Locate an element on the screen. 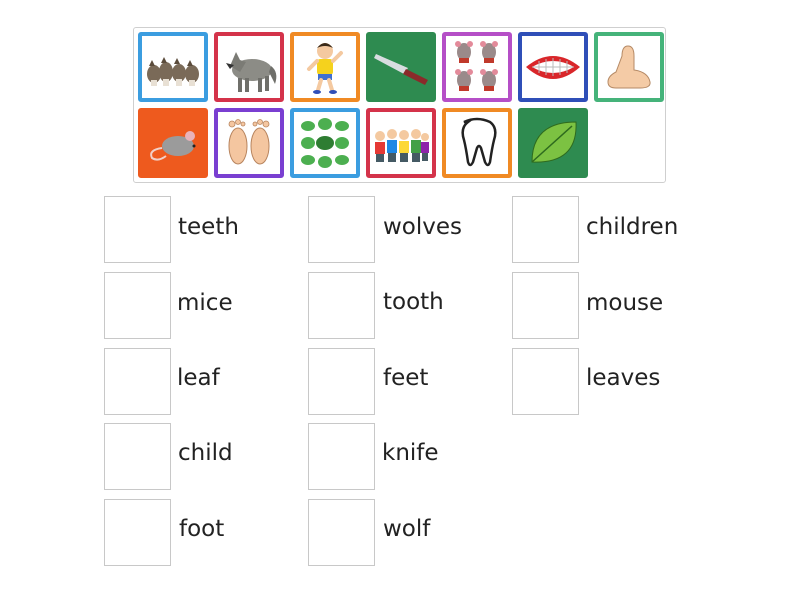 This screenshot has width=800, height=600. mice-icon is located at coordinates (477, 67).